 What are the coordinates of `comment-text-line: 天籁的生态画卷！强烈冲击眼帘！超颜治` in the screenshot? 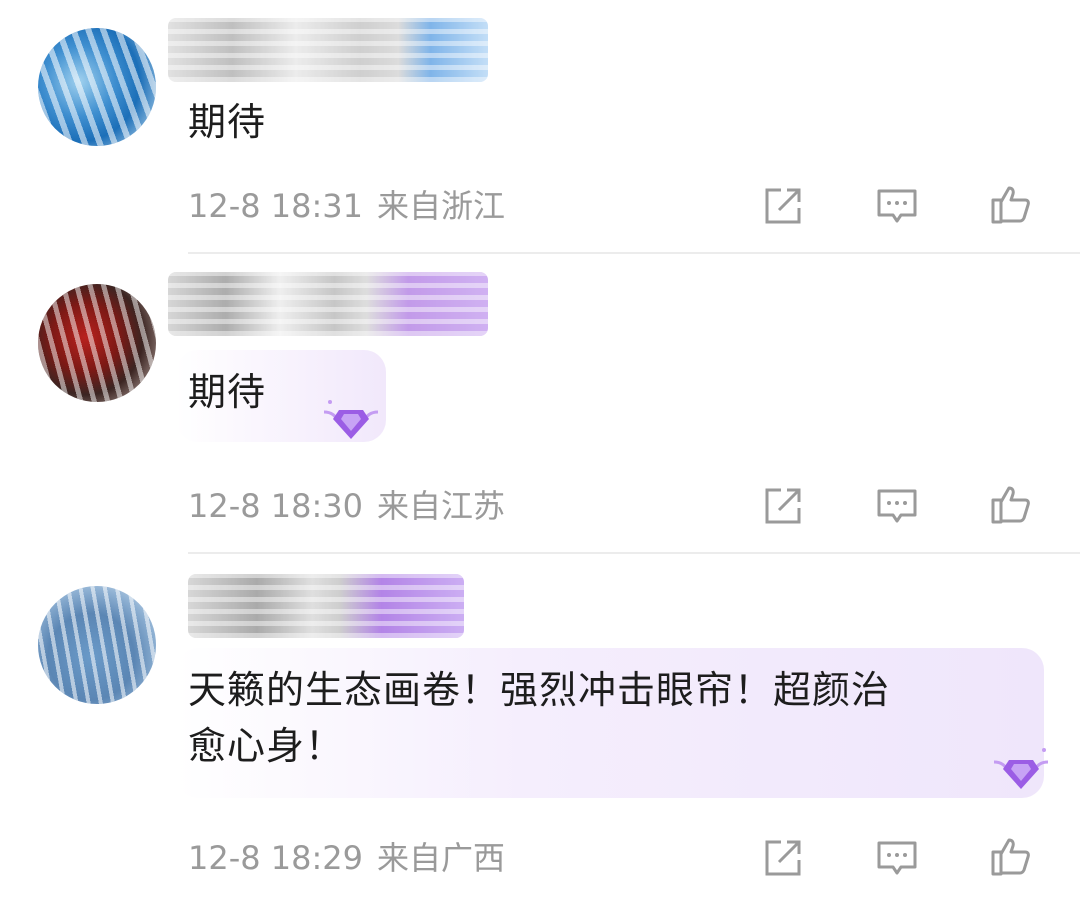 It's located at (539, 690).